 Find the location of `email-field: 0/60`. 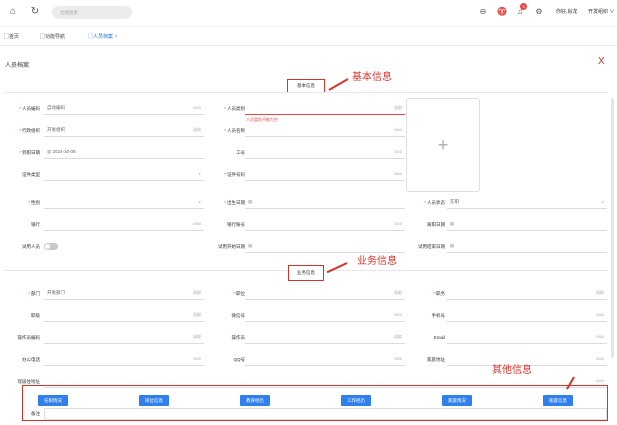

email-field: 0/60 is located at coordinates (527, 337).